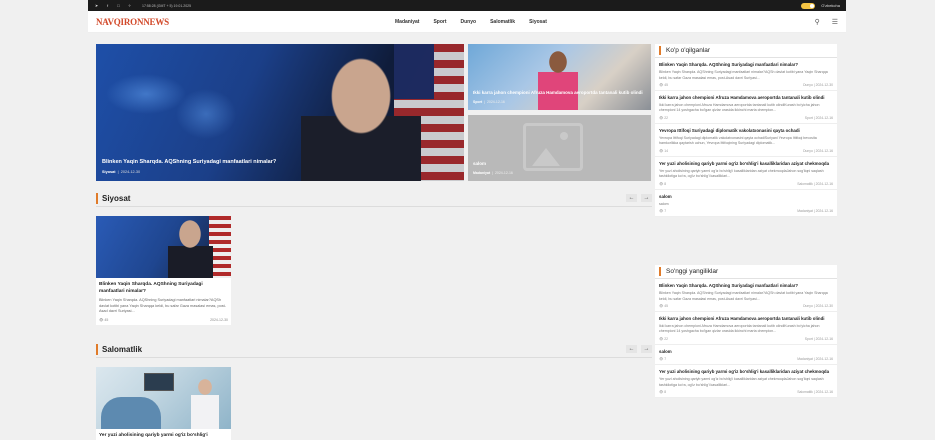 Image resolution: width=935 pixels, height=440 pixels. Describe the element at coordinates (130, 172) in the screenshot. I see `hero-date: 2024-12-30` at that location.